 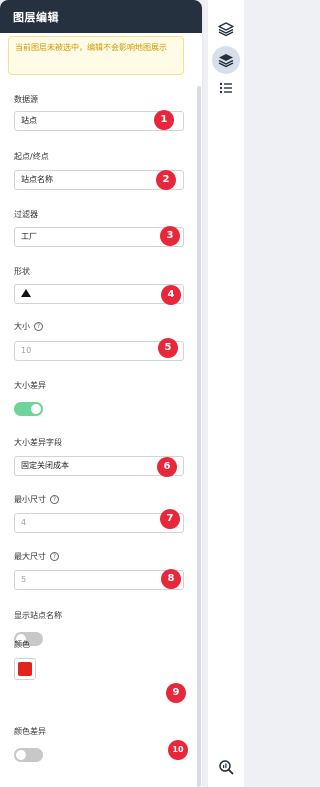 I want to click on annotation-badge-8: 8, so click(x=171, y=579).